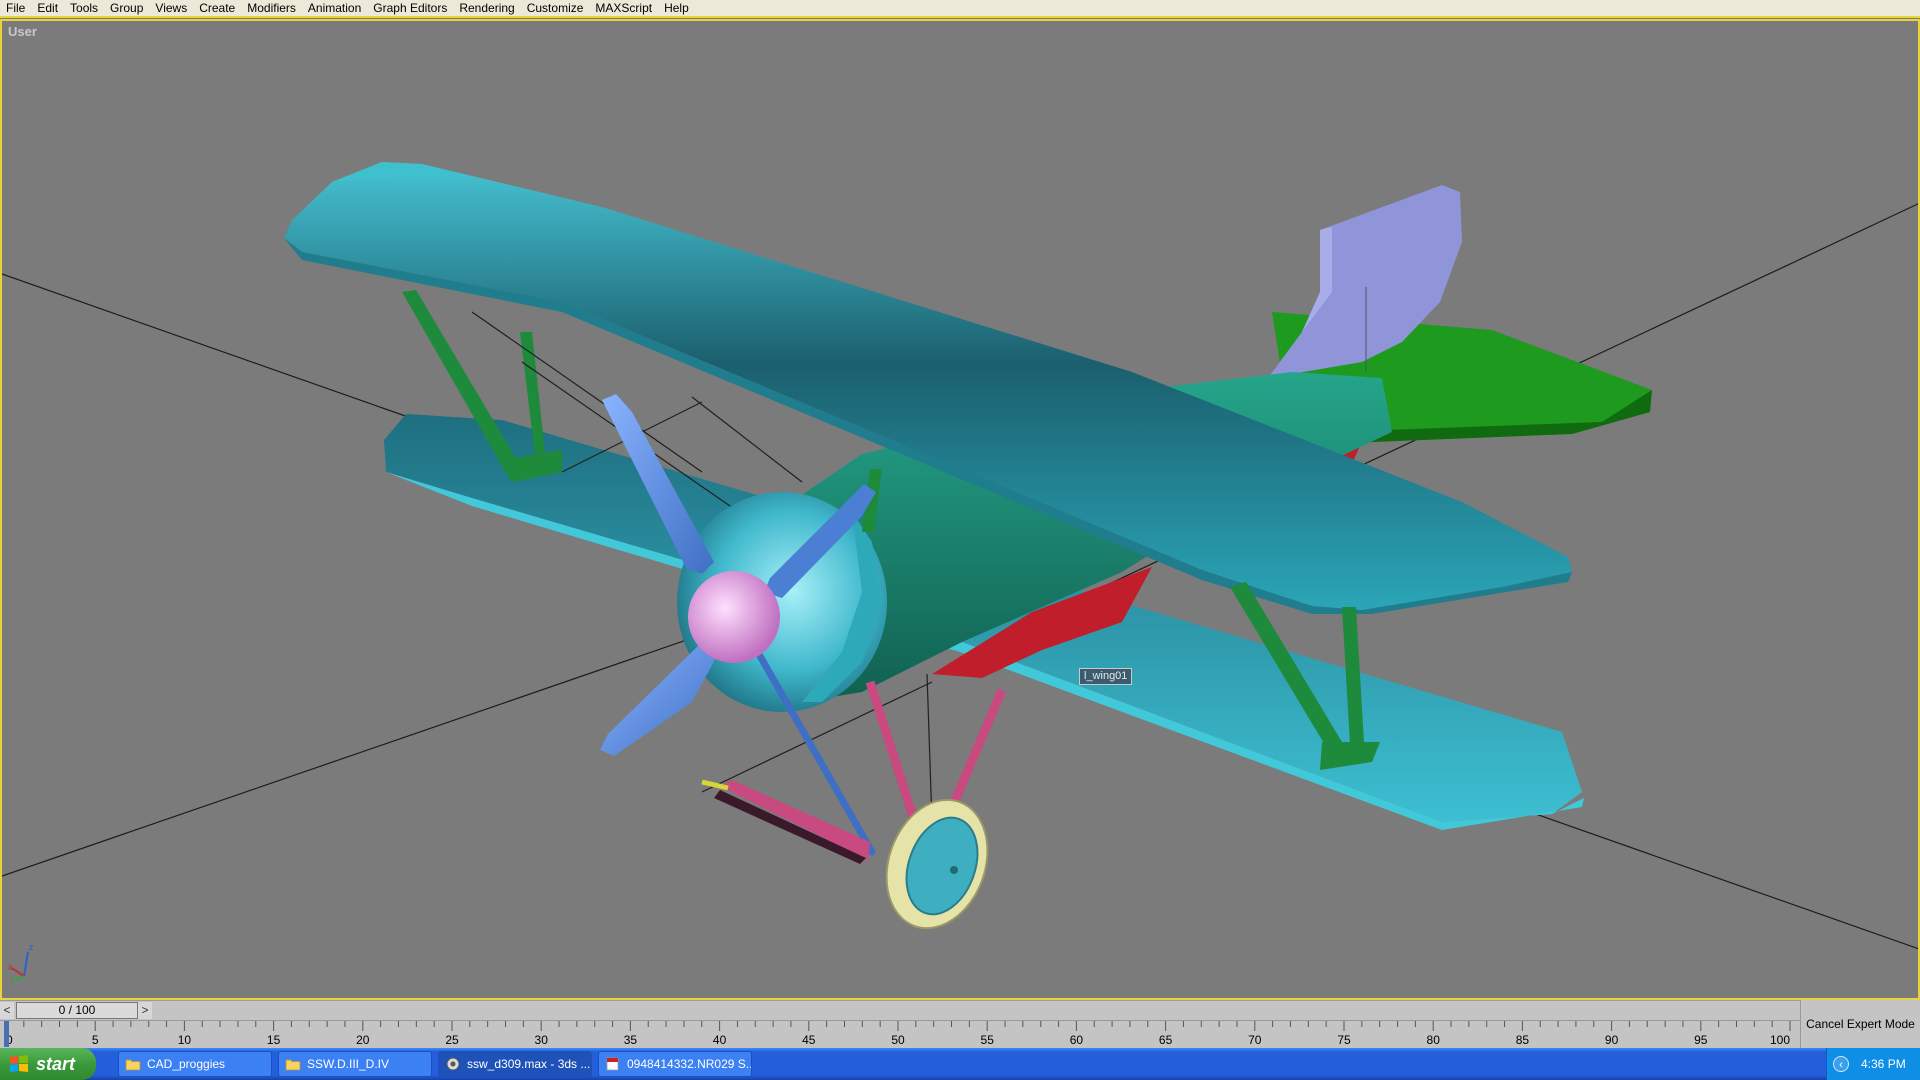  I want to click on menu-graph-editors: Graph Editors, so click(410, 8).